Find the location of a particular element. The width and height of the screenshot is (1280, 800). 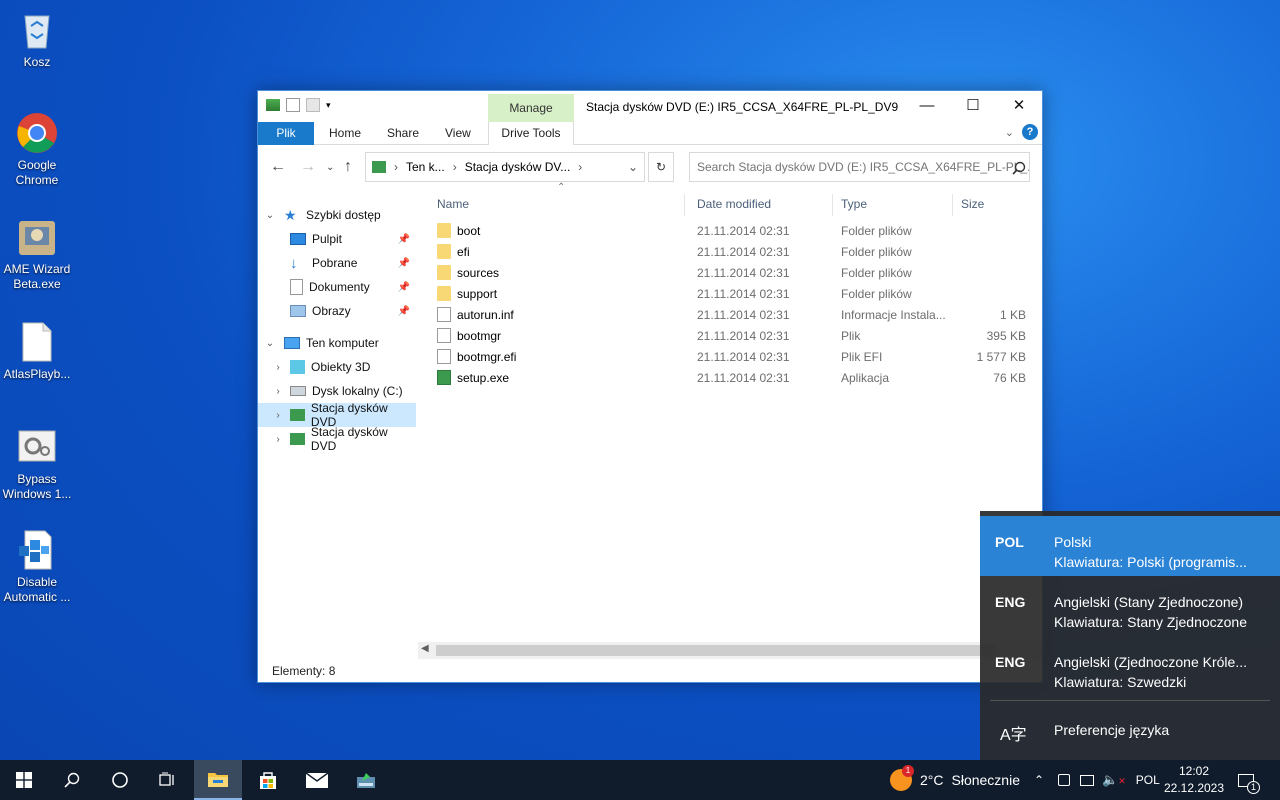

refresh-button: ↻ is located at coordinates (661, 167).